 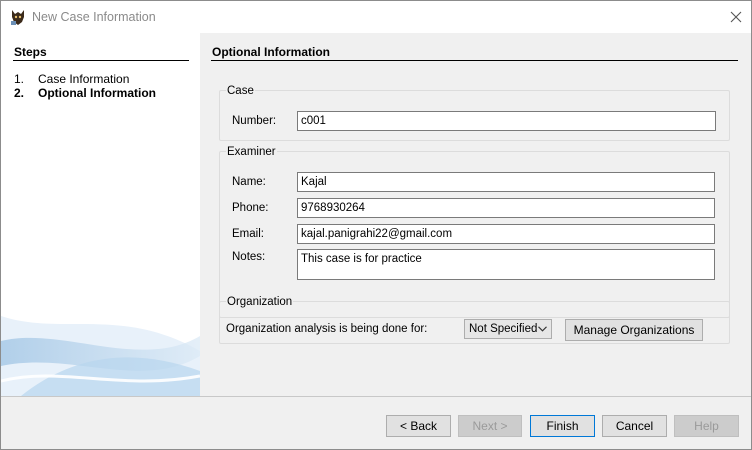 I want to click on close-icon, so click(x=736, y=17).